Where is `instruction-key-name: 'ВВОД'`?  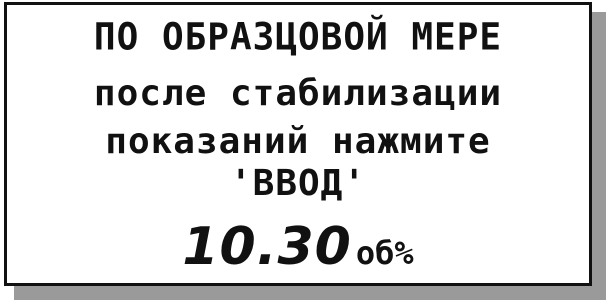 instruction-key-name: 'ВВОД' is located at coordinates (298, 183).